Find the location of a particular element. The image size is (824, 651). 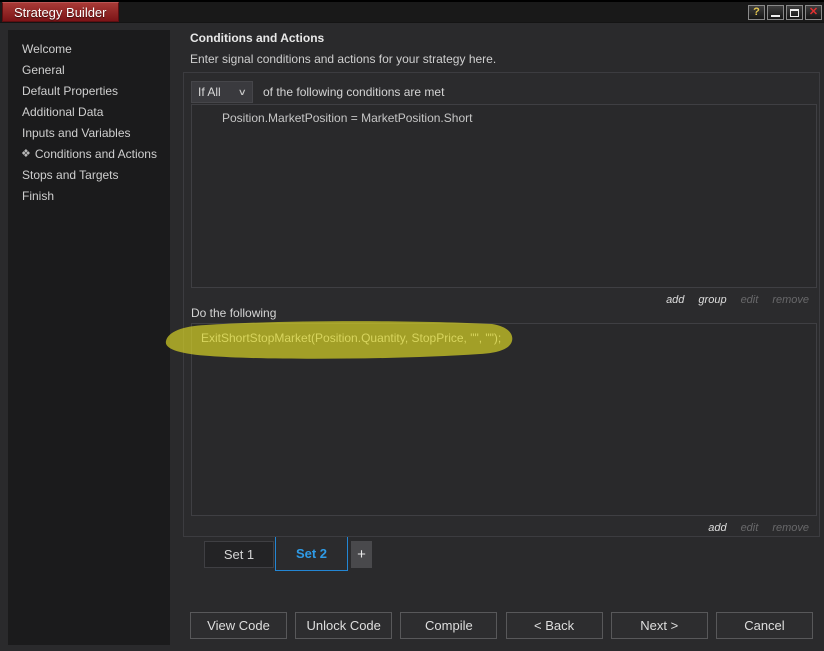

tab-set-1: Set 1 is located at coordinates (239, 554).